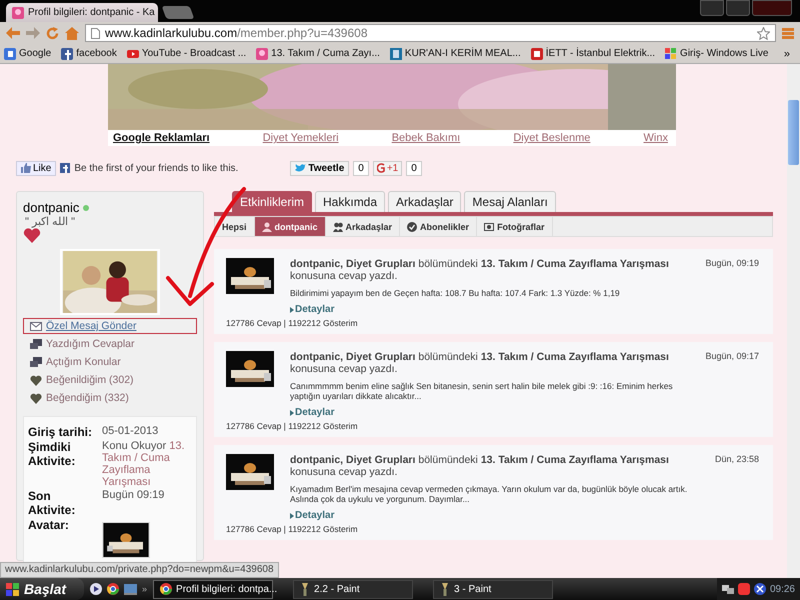 The height and width of the screenshot is (600, 800). What do you see at coordinates (96, 589) in the screenshot?
I see `media-icon` at bounding box center [96, 589].